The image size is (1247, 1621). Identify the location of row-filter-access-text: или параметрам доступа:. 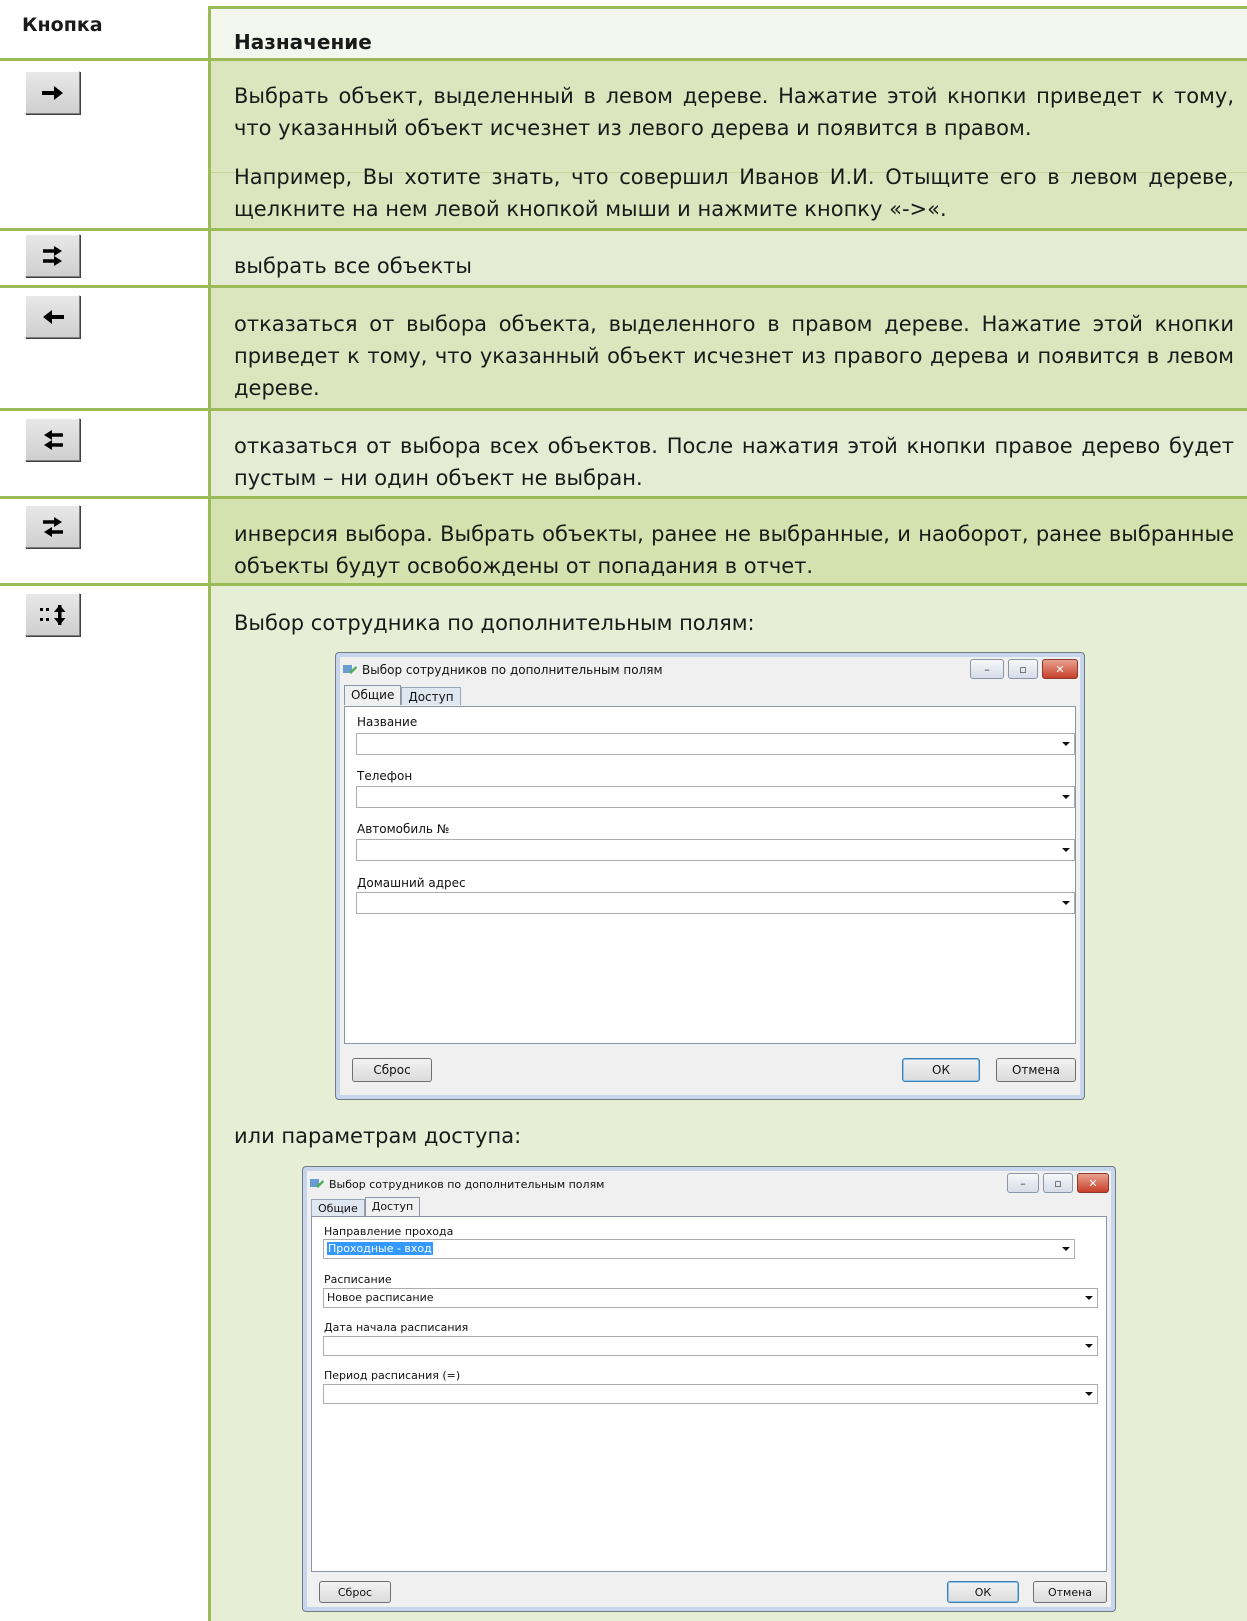
(378, 1136).